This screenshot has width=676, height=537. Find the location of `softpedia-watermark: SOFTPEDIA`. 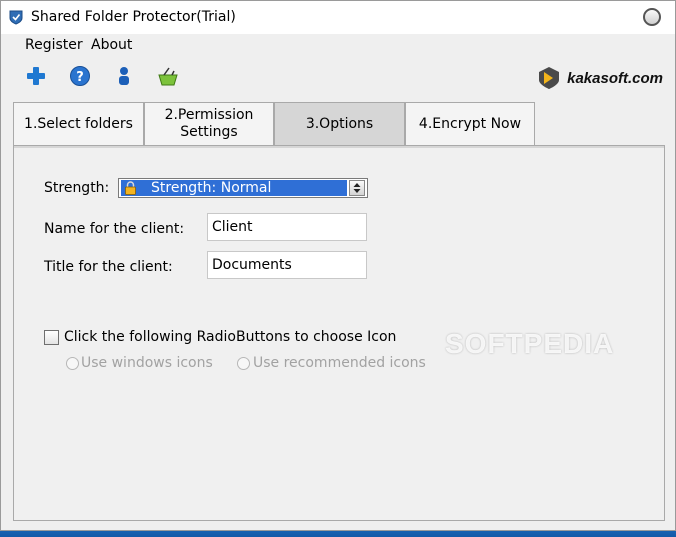

softpedia-watermark: SOFTPEDIA is located at coordinates (530, 343).